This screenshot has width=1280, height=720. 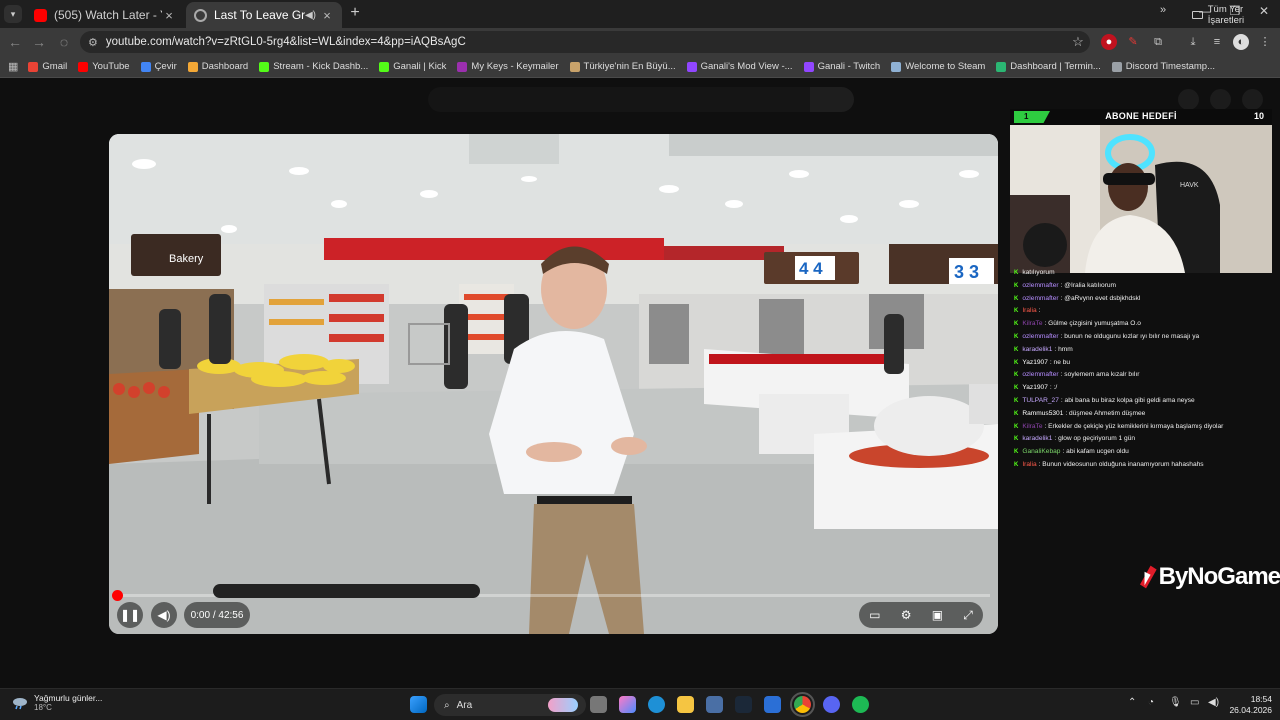 I want to click on goal-target: 10, so click(x=1258, y=116).